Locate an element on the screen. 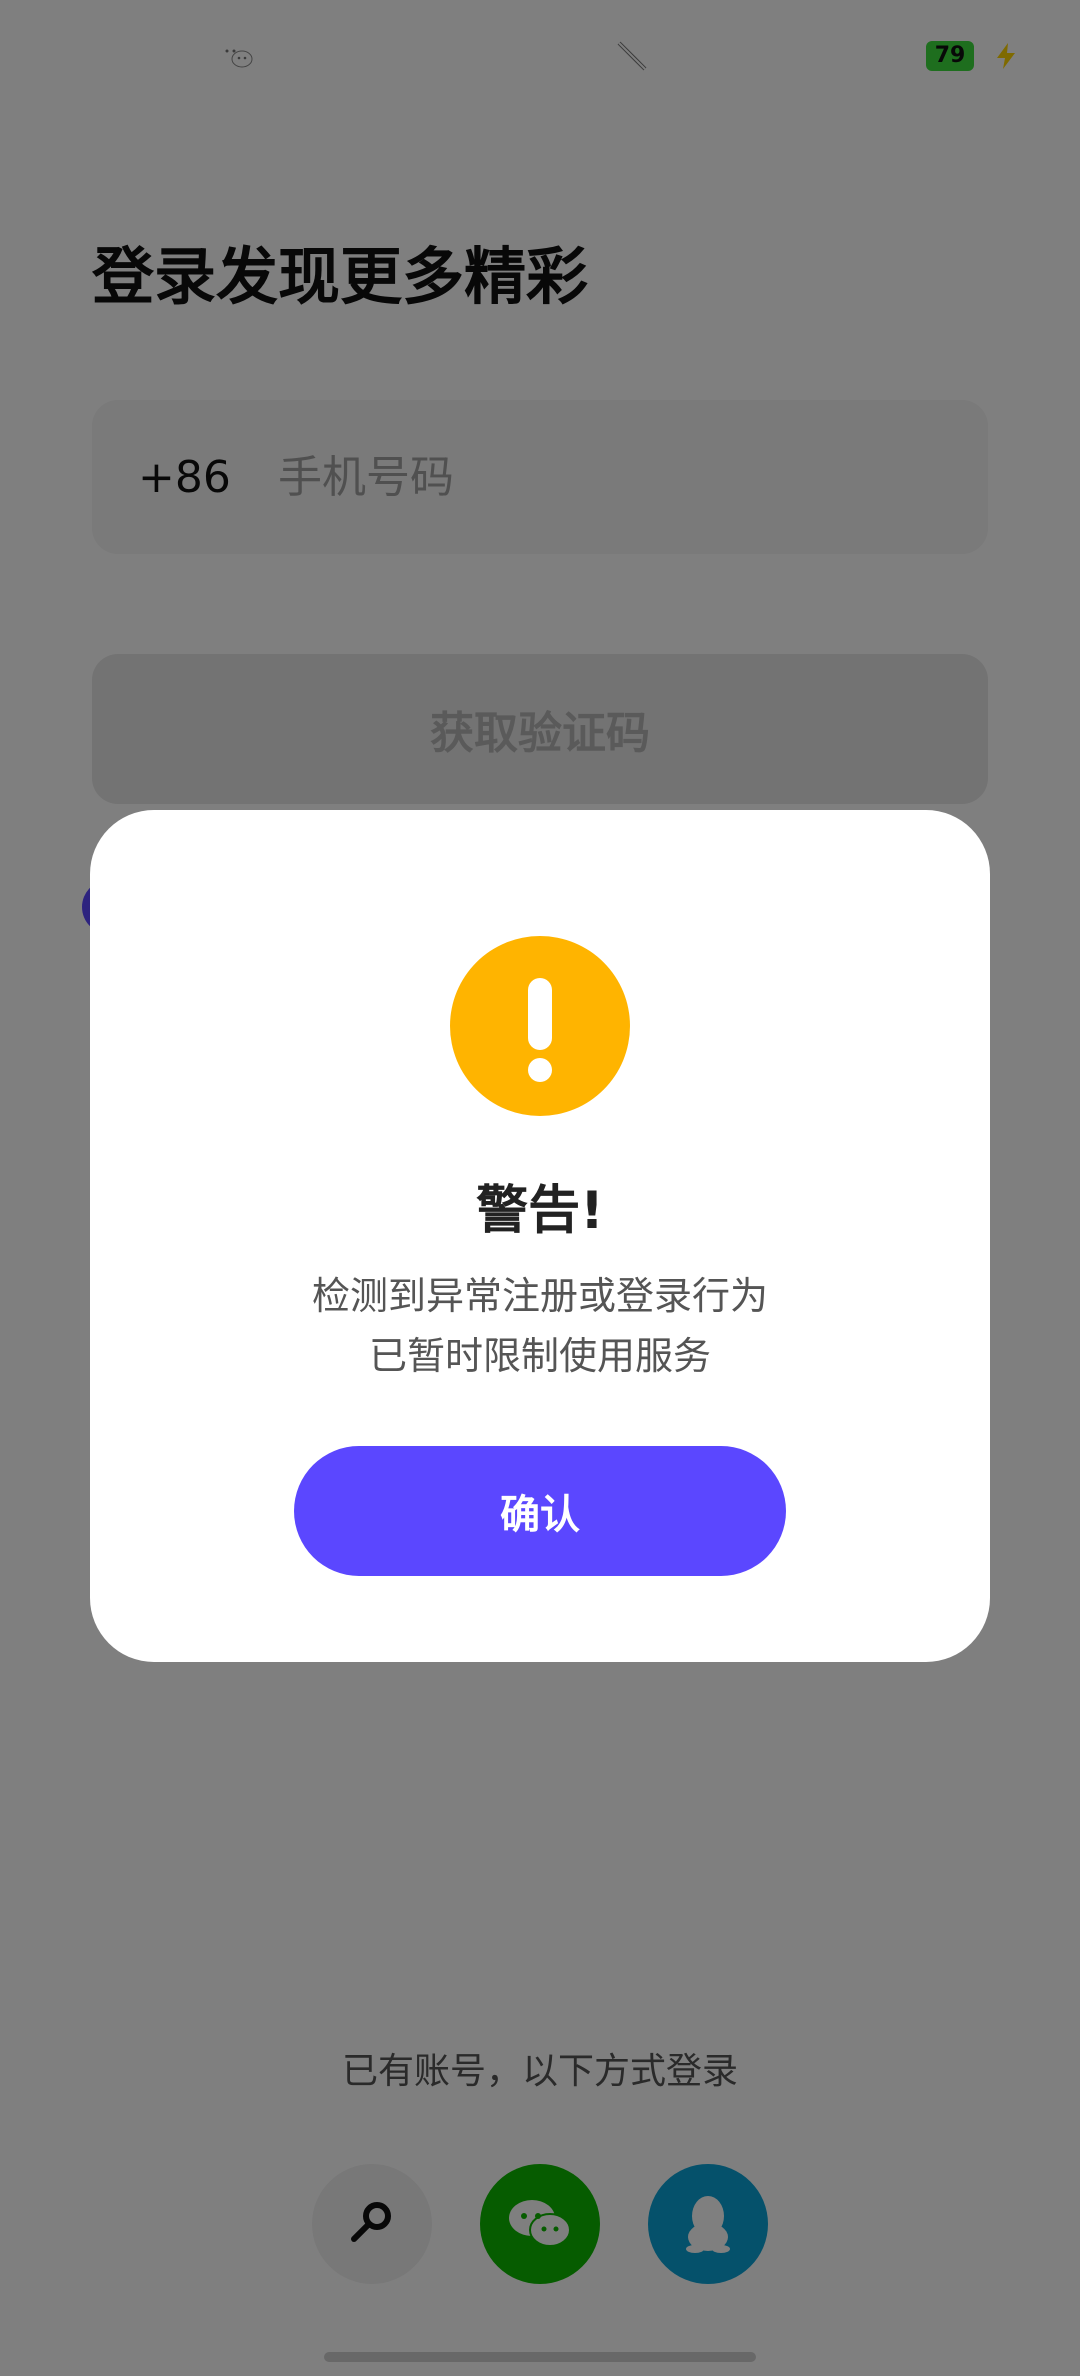  warning-message-line-2: 已暂时限制使用服务 is located at coordinates (539, 1356).